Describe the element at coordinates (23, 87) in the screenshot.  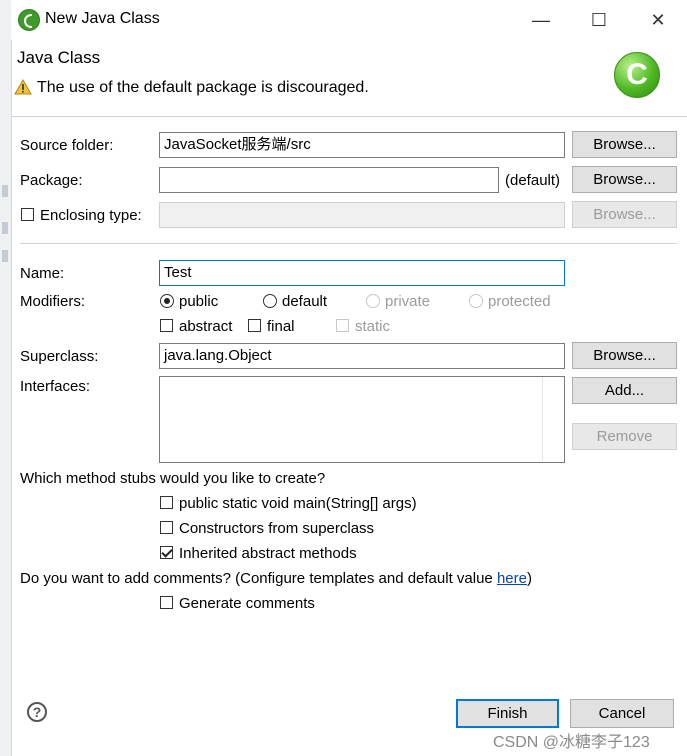
I see `warning-icon` at that location.